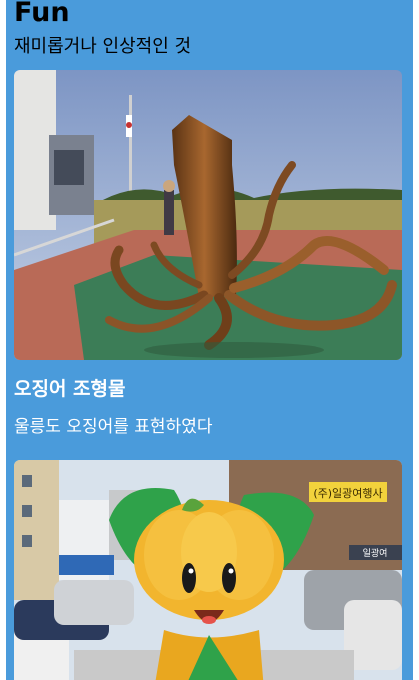 The image size is (419, 680). What do you see at coordinates (103, 46) in the screenshot?
I see `section-subtitle: 재미롭거나 인상적인 것` at bounding box center [103, 46].